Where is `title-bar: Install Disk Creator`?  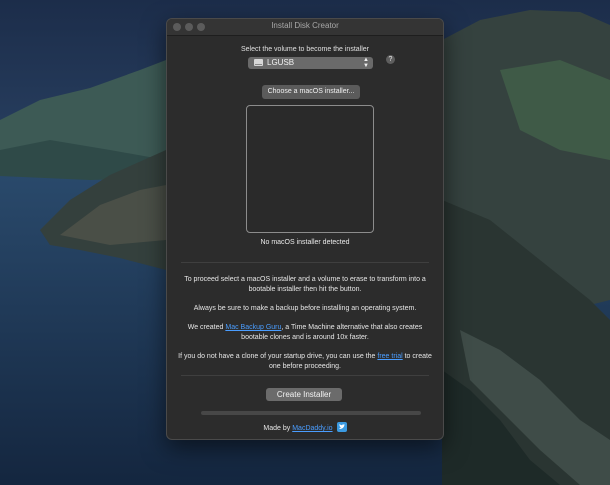 title-bar: Install Disk Creator is located at coordinates (305, 27).